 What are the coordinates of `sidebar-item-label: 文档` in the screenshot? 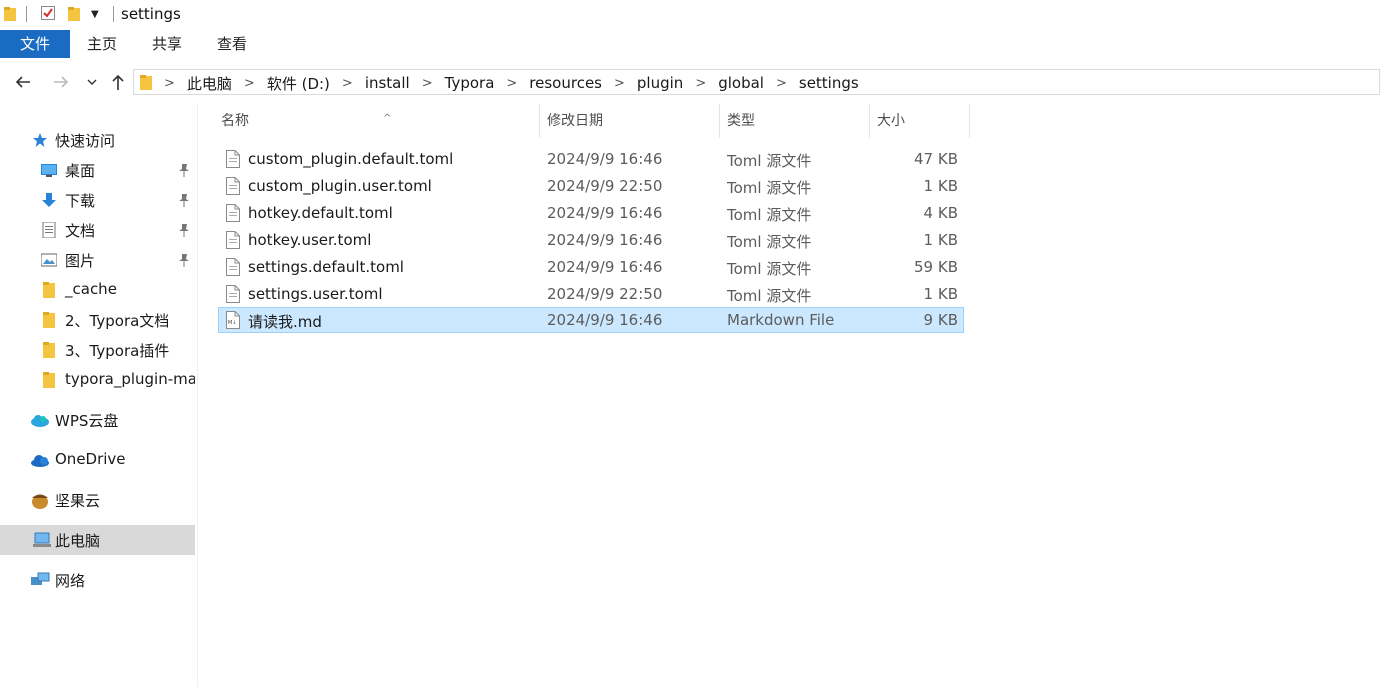 It's located at (80, 231).